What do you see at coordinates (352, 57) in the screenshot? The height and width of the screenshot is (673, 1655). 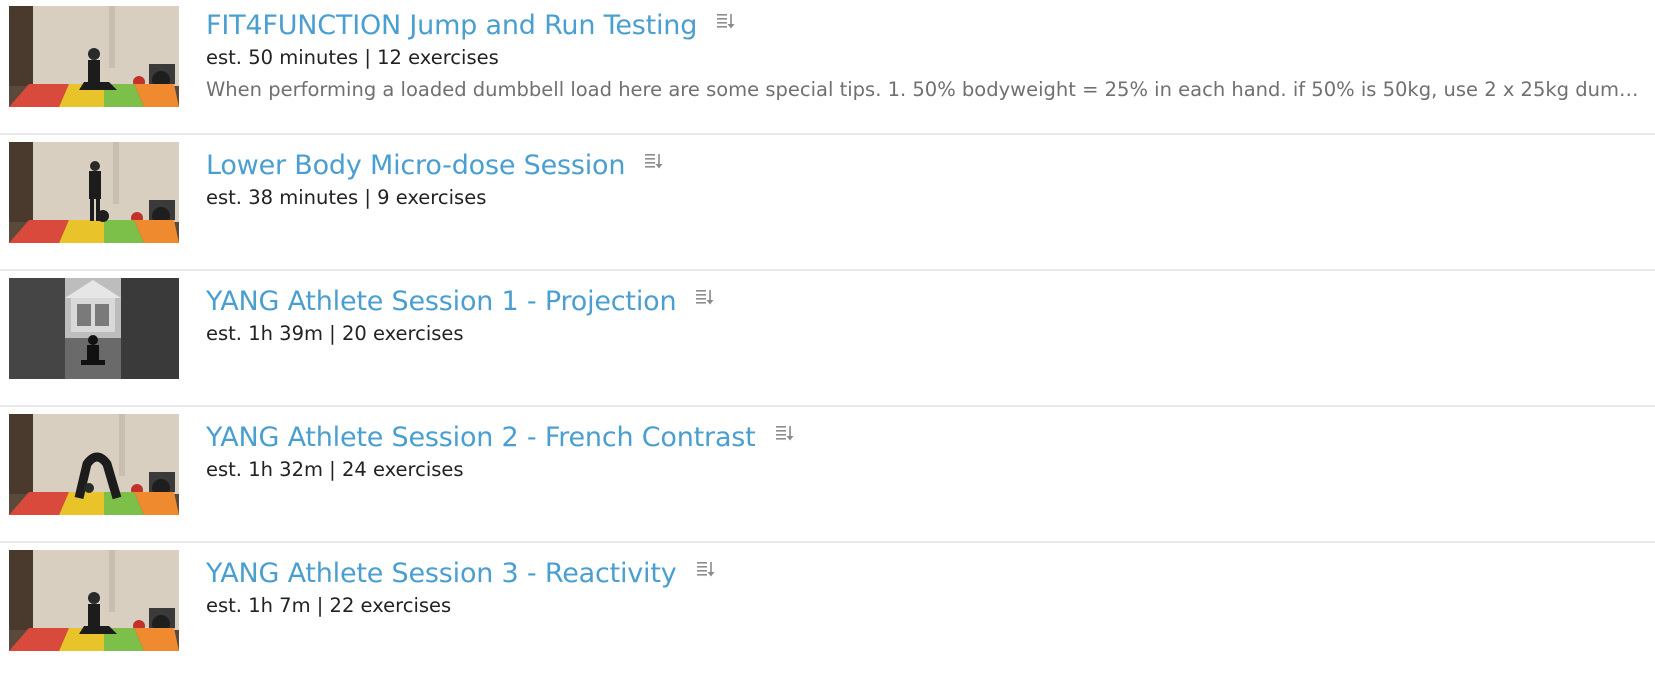 I see `session-meta: est. 50 minutes | 12 exercises` at bounding box center [352, 57].